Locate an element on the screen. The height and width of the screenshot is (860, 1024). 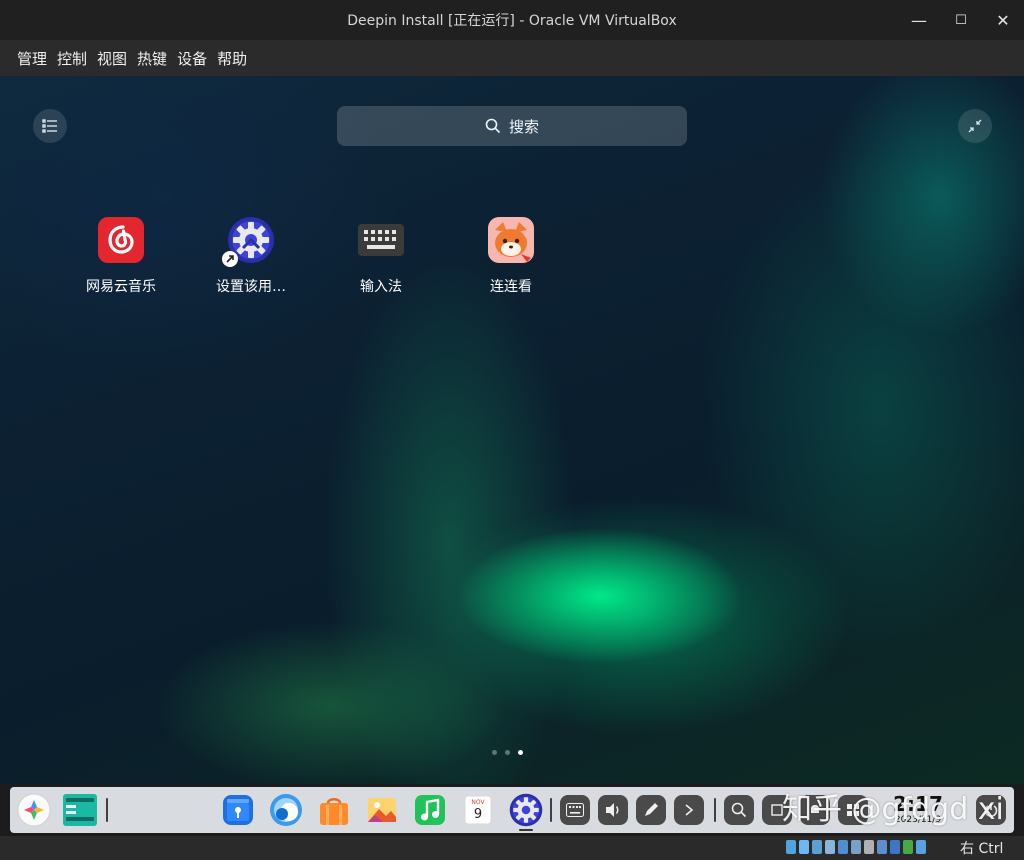
minimize-icon: — is located at coordinates (919, 20).